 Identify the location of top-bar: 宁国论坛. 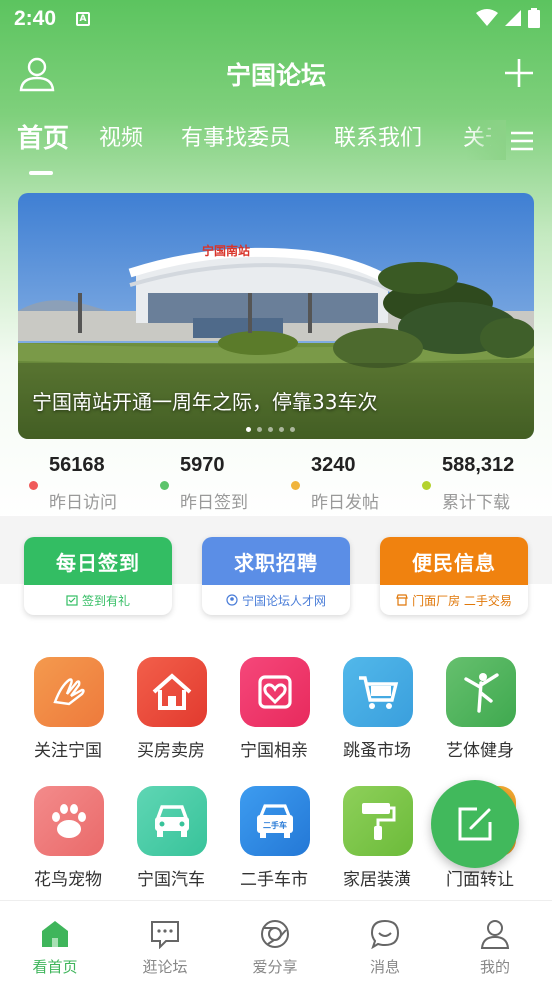
(276, 75).